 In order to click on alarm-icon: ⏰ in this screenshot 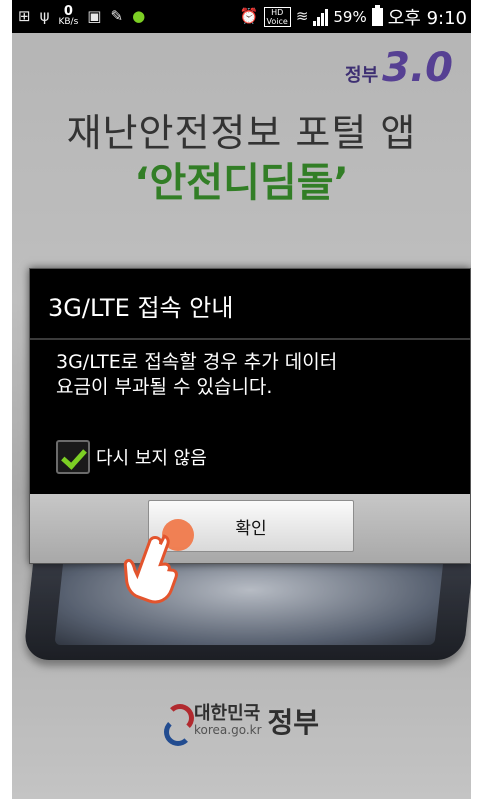, I will do `click(249, 16)`.